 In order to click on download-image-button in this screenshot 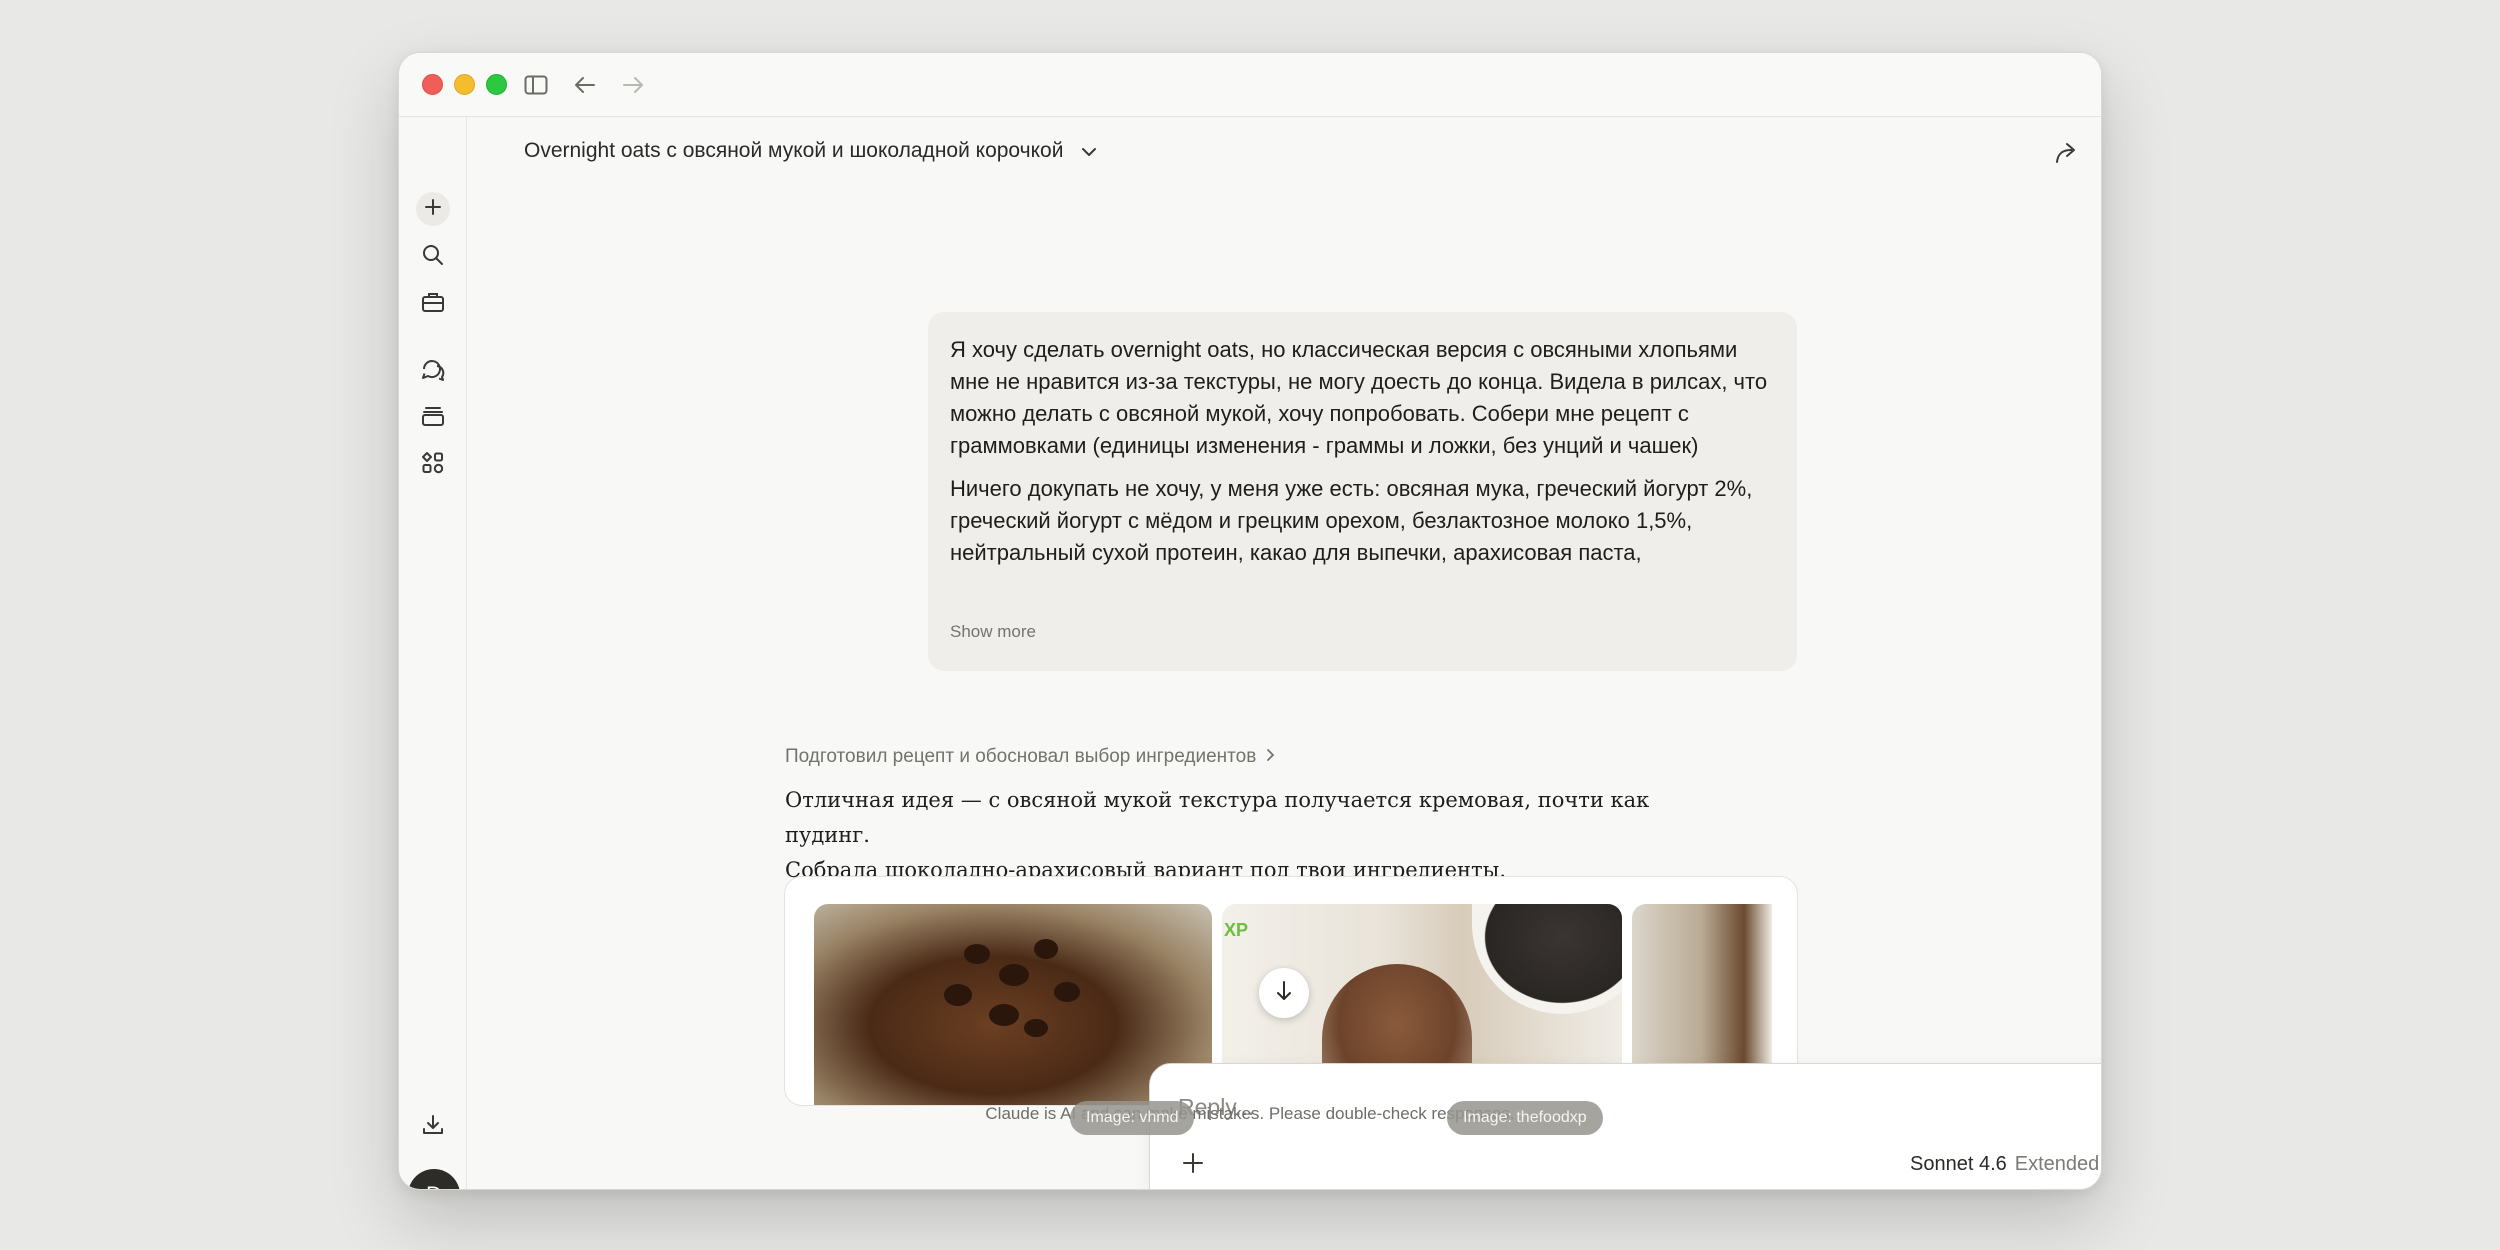, I will do `click(1284, 993)`.